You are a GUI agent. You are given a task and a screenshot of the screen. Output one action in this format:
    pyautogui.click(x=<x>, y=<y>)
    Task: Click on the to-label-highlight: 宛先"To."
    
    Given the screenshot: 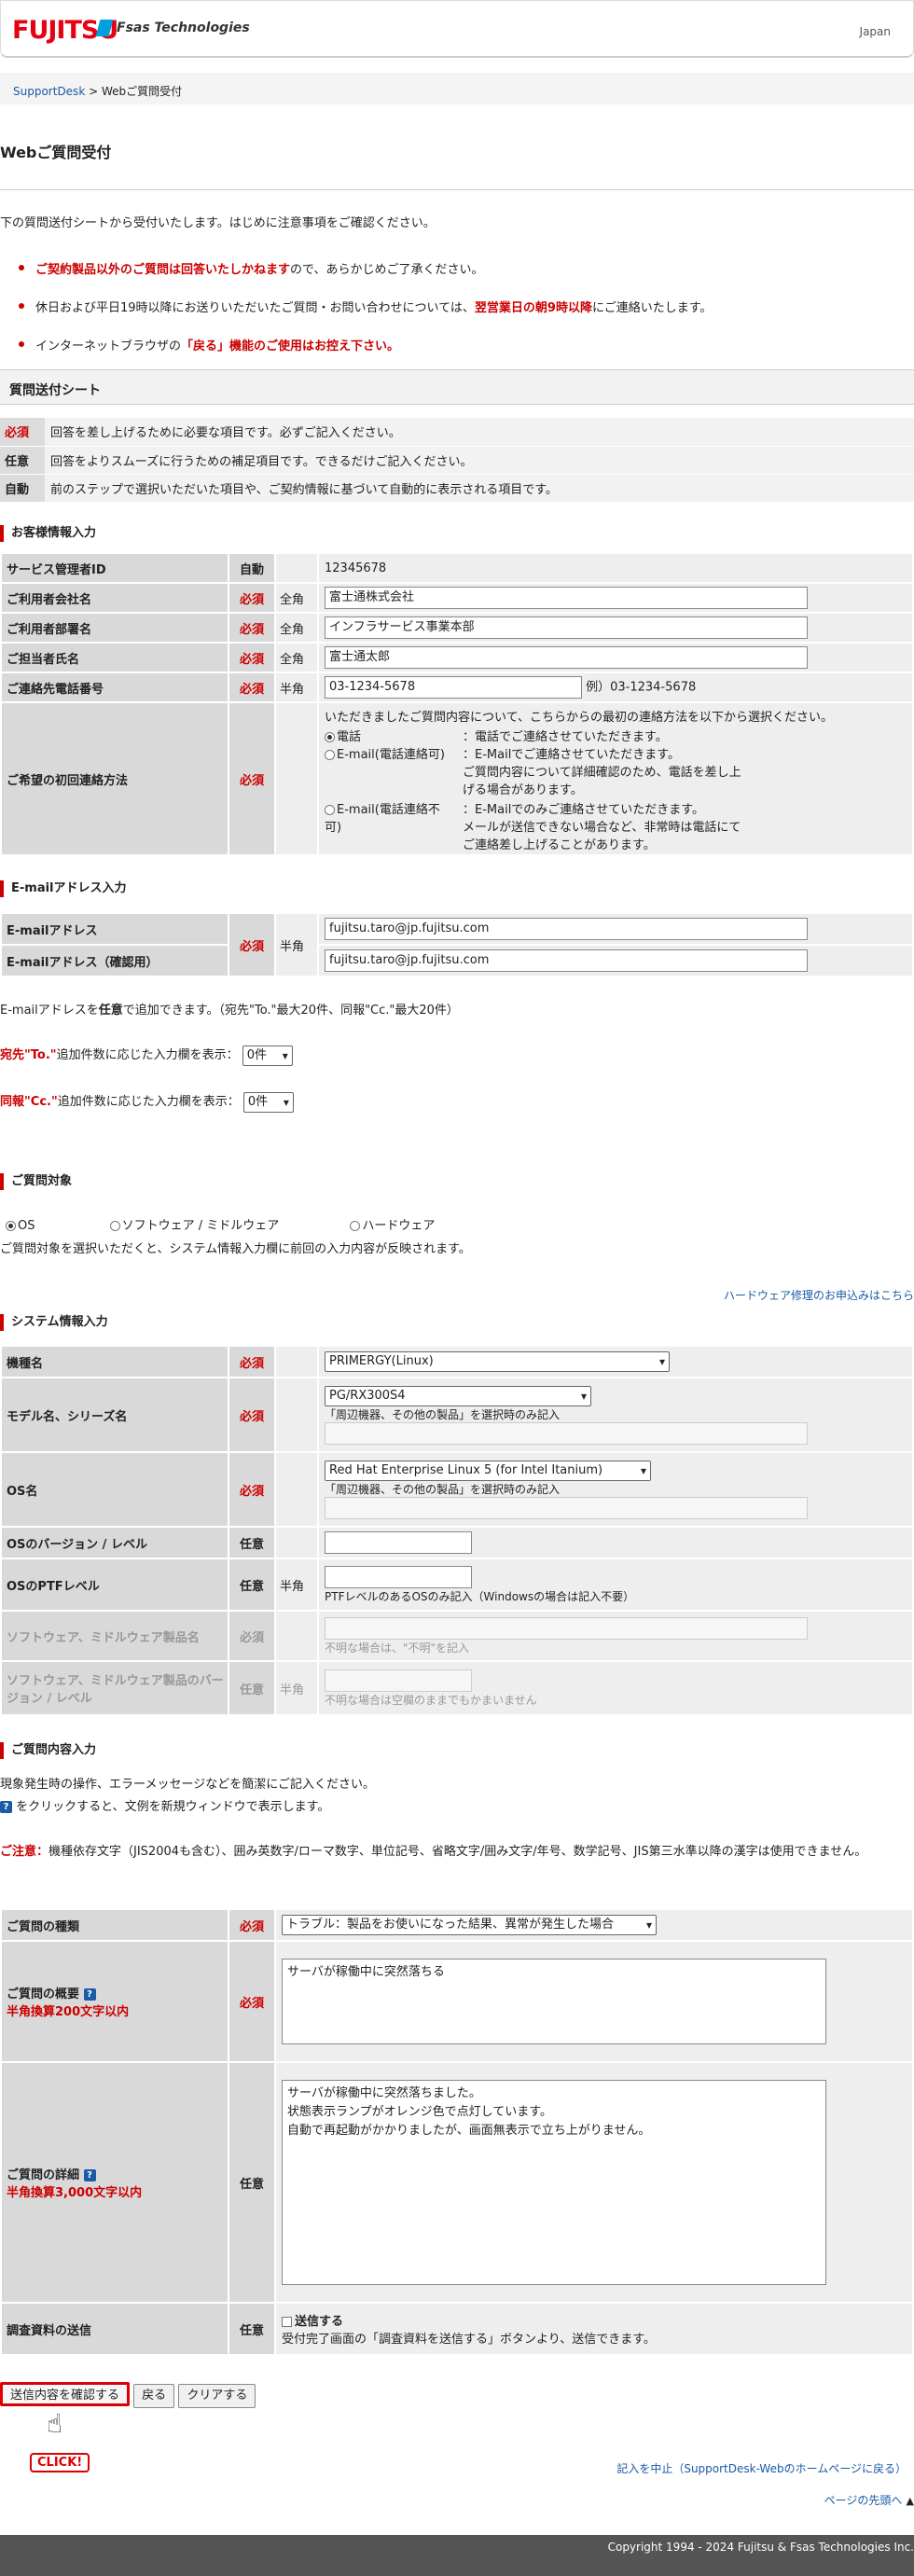 What is the action you would take?
    pyautogui.click(x=28, y=1055)
    